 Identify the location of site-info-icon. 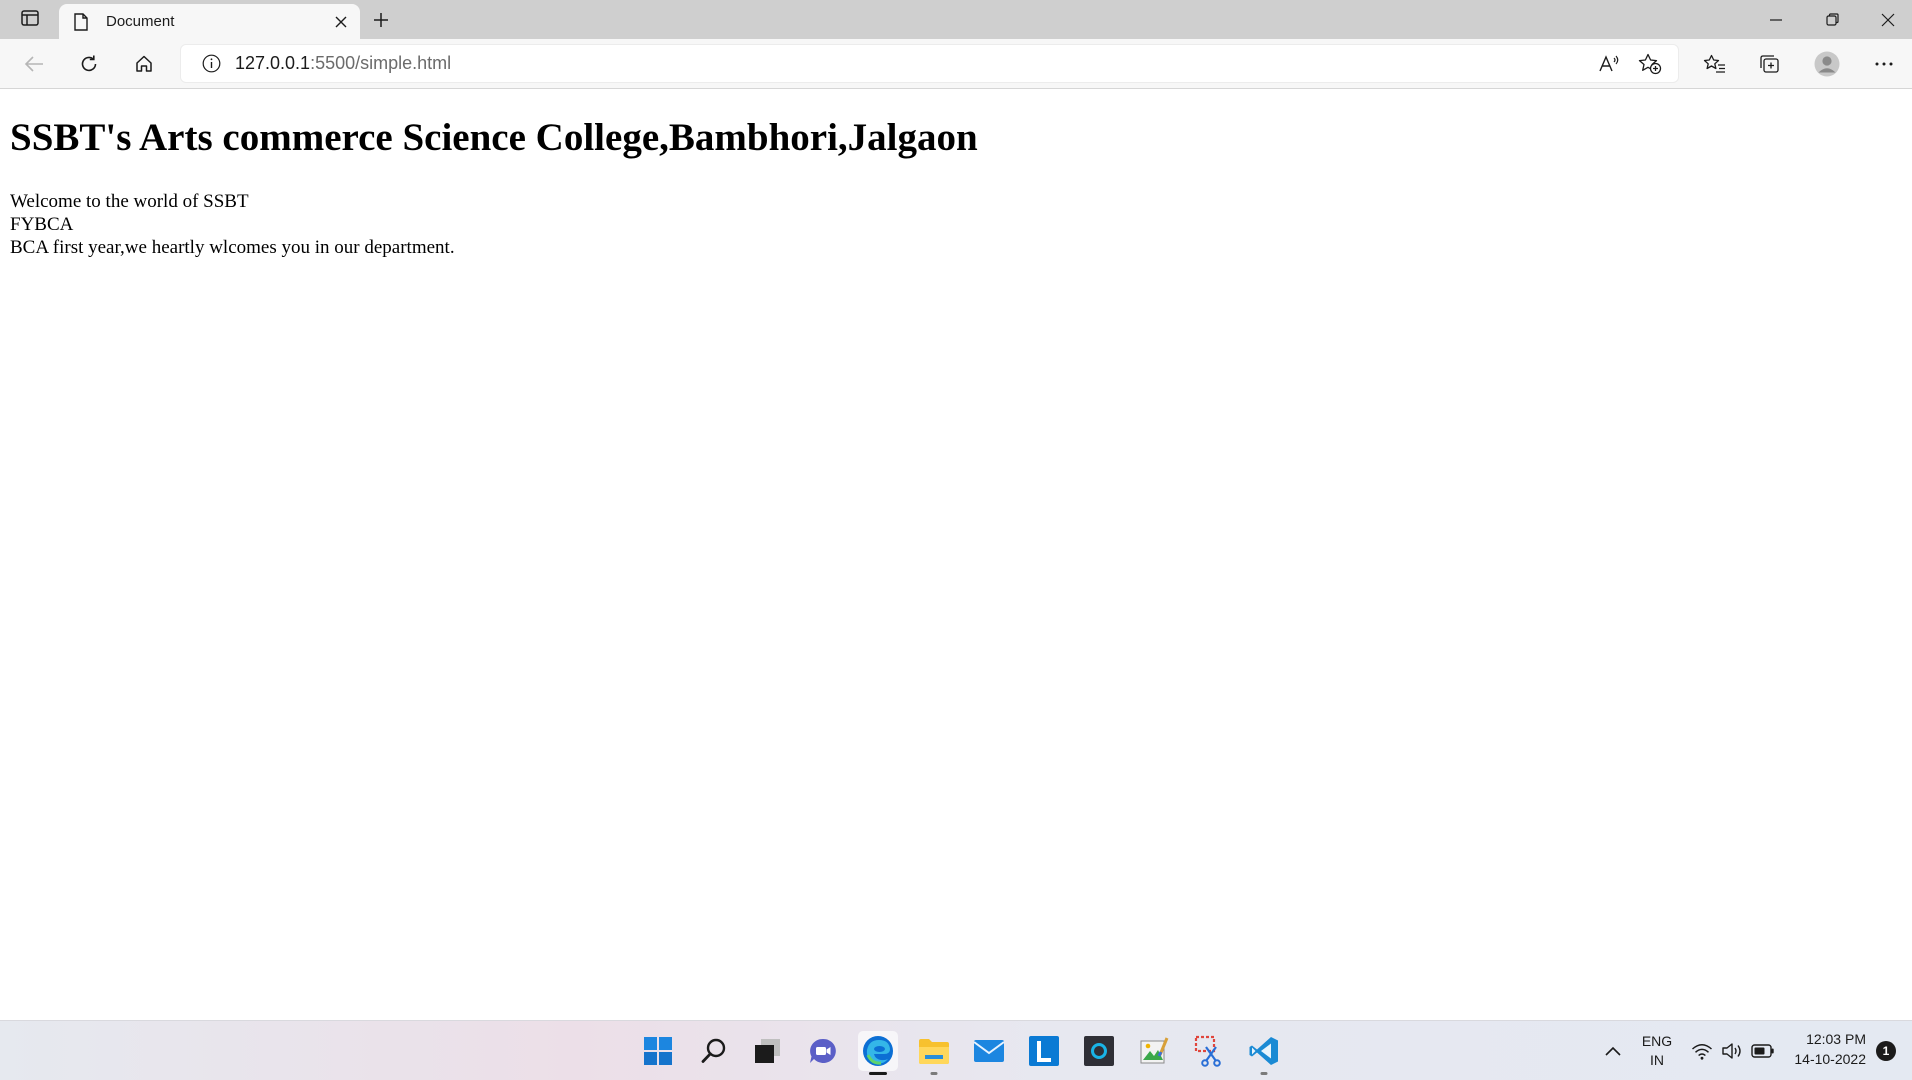
(211, 64).